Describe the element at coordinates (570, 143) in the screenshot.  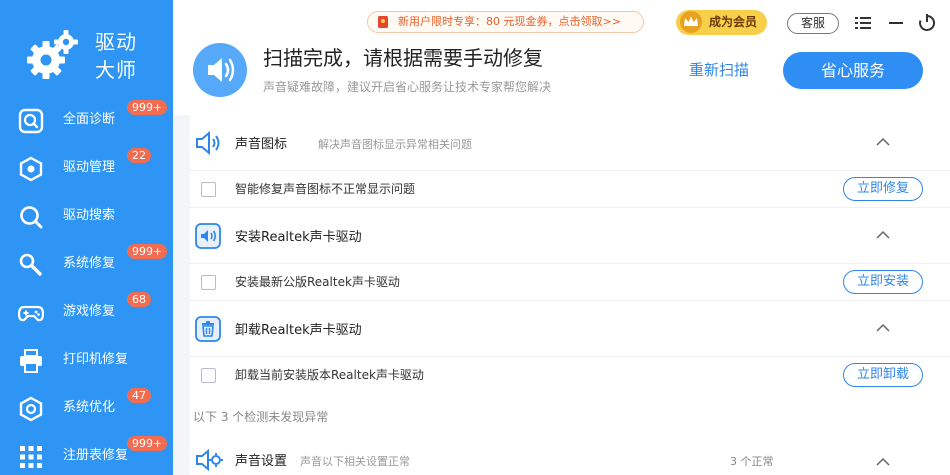
I see `section-sound-icon: 声音图标 解决声音图标显示异常相关问题` at that location.